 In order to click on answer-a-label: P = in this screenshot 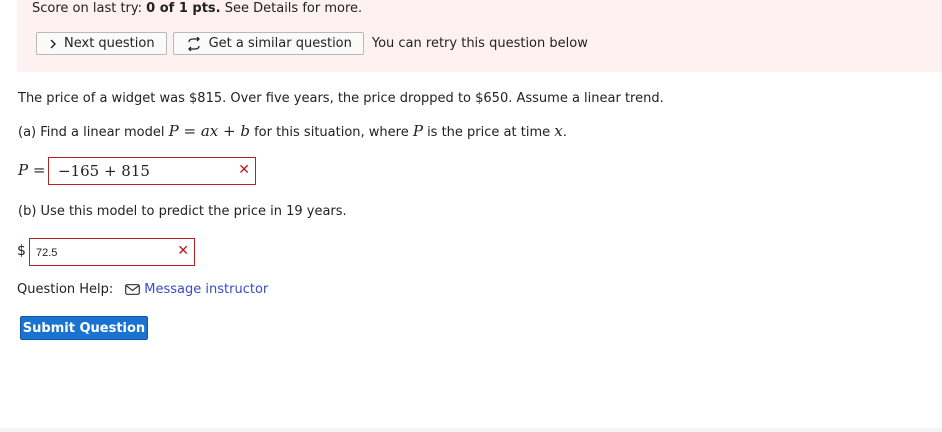, I will do `click(32, 170)`.